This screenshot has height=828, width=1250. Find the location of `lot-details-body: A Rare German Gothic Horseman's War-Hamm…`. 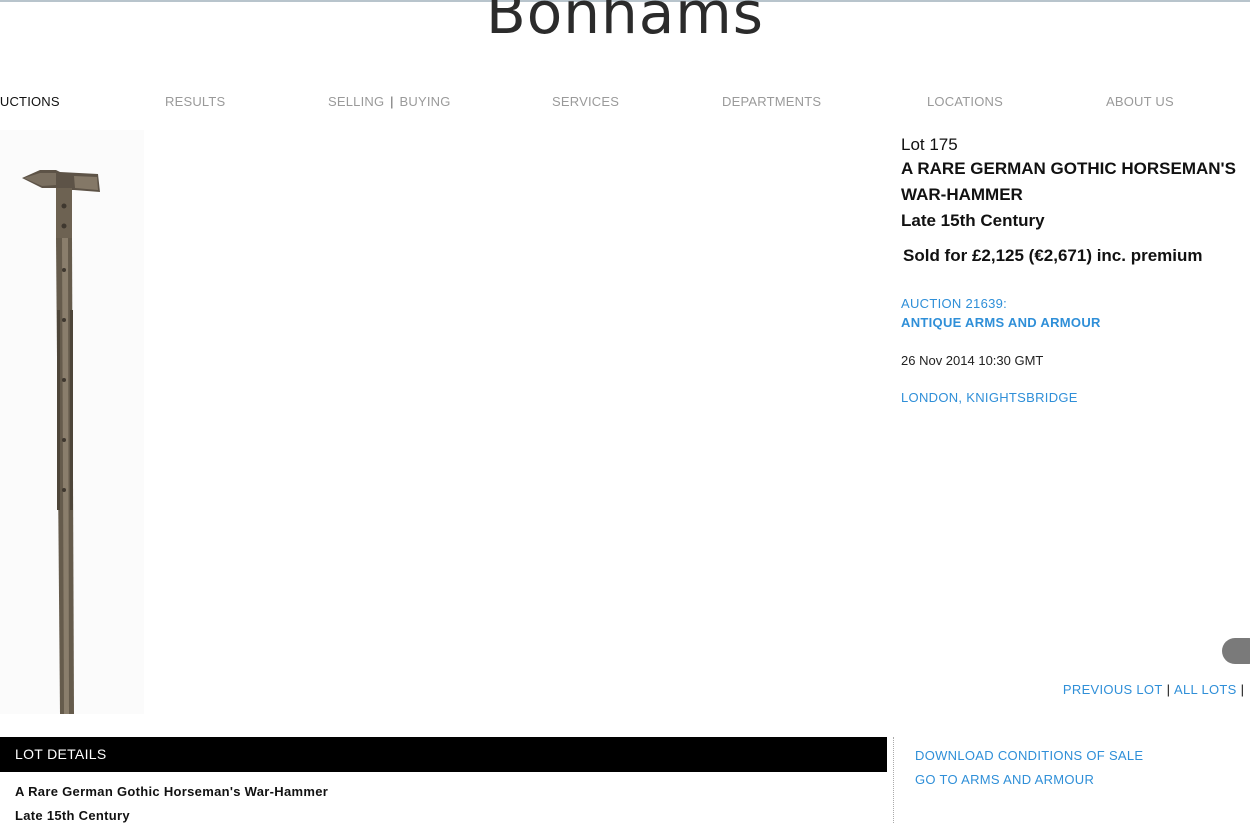

lot-details-body: A Rare German Gothic Horseman's War-Hamm… is located at coordinates (171, 804).